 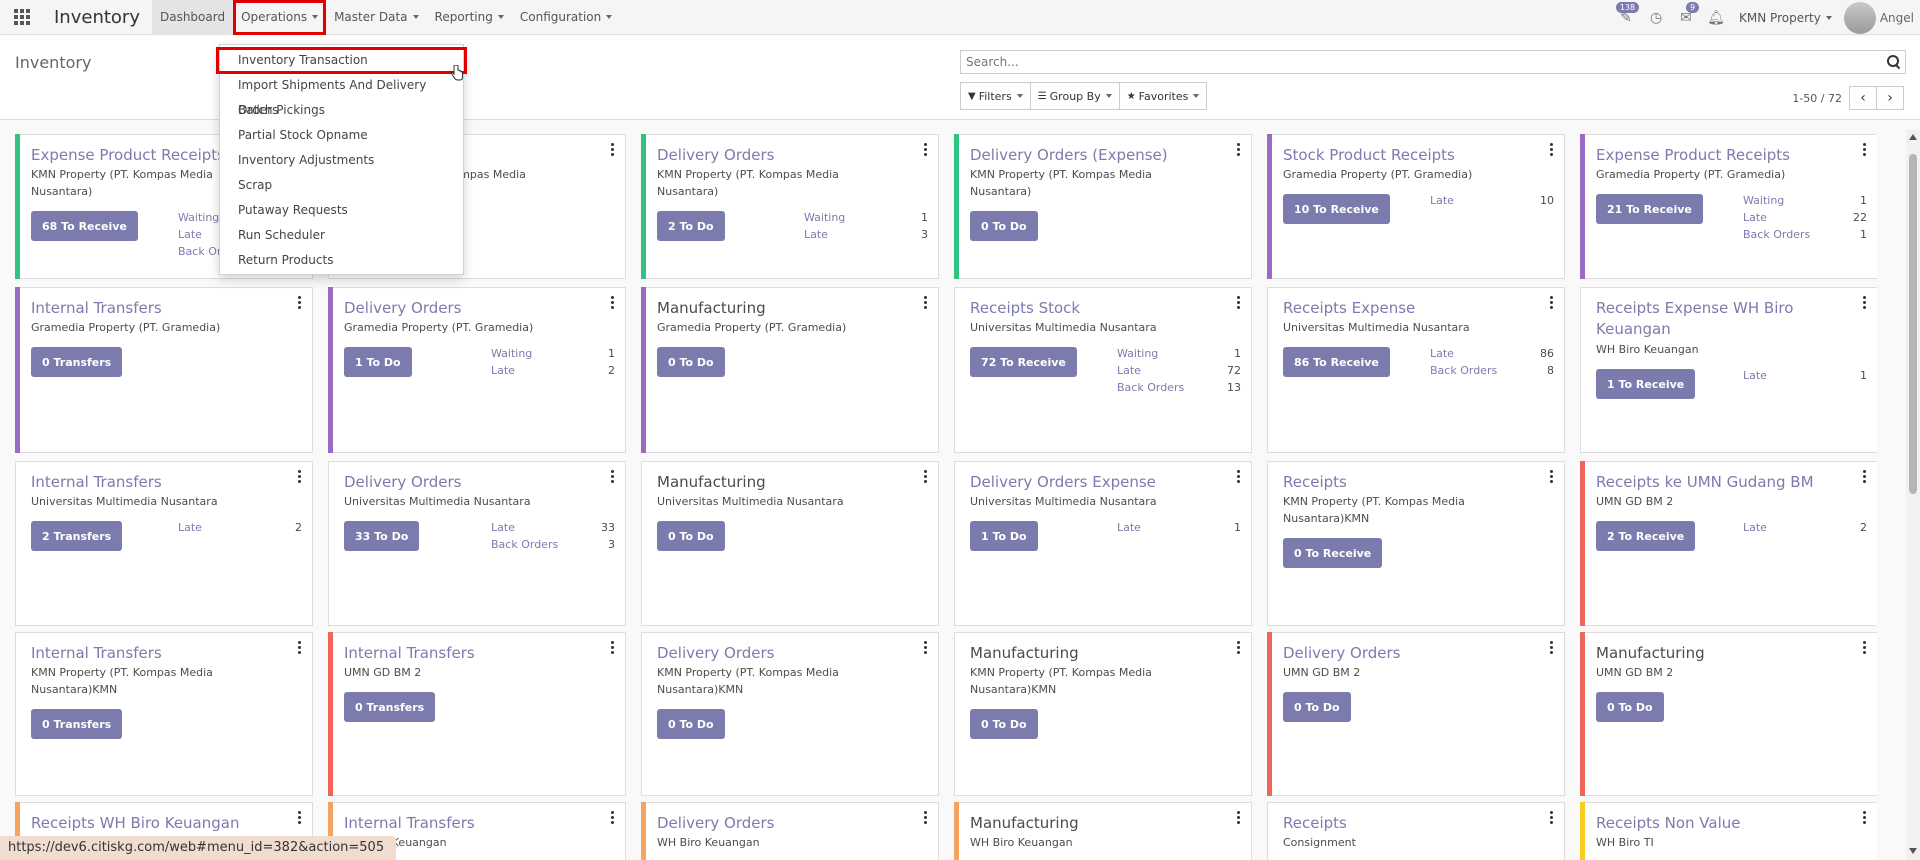 What do you see at coordinates (1913, 851) in the screenshot?
I see `scroll-down-icon` at bounding box center [1913, 851].